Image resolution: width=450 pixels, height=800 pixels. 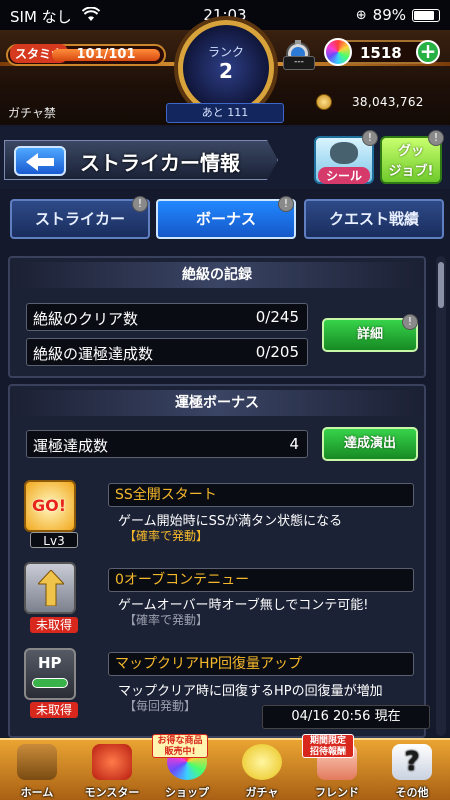 What do you see at coordinates (441, 496) in the screenshot?
I see `scrollbar` at bounding box center [441, 496].